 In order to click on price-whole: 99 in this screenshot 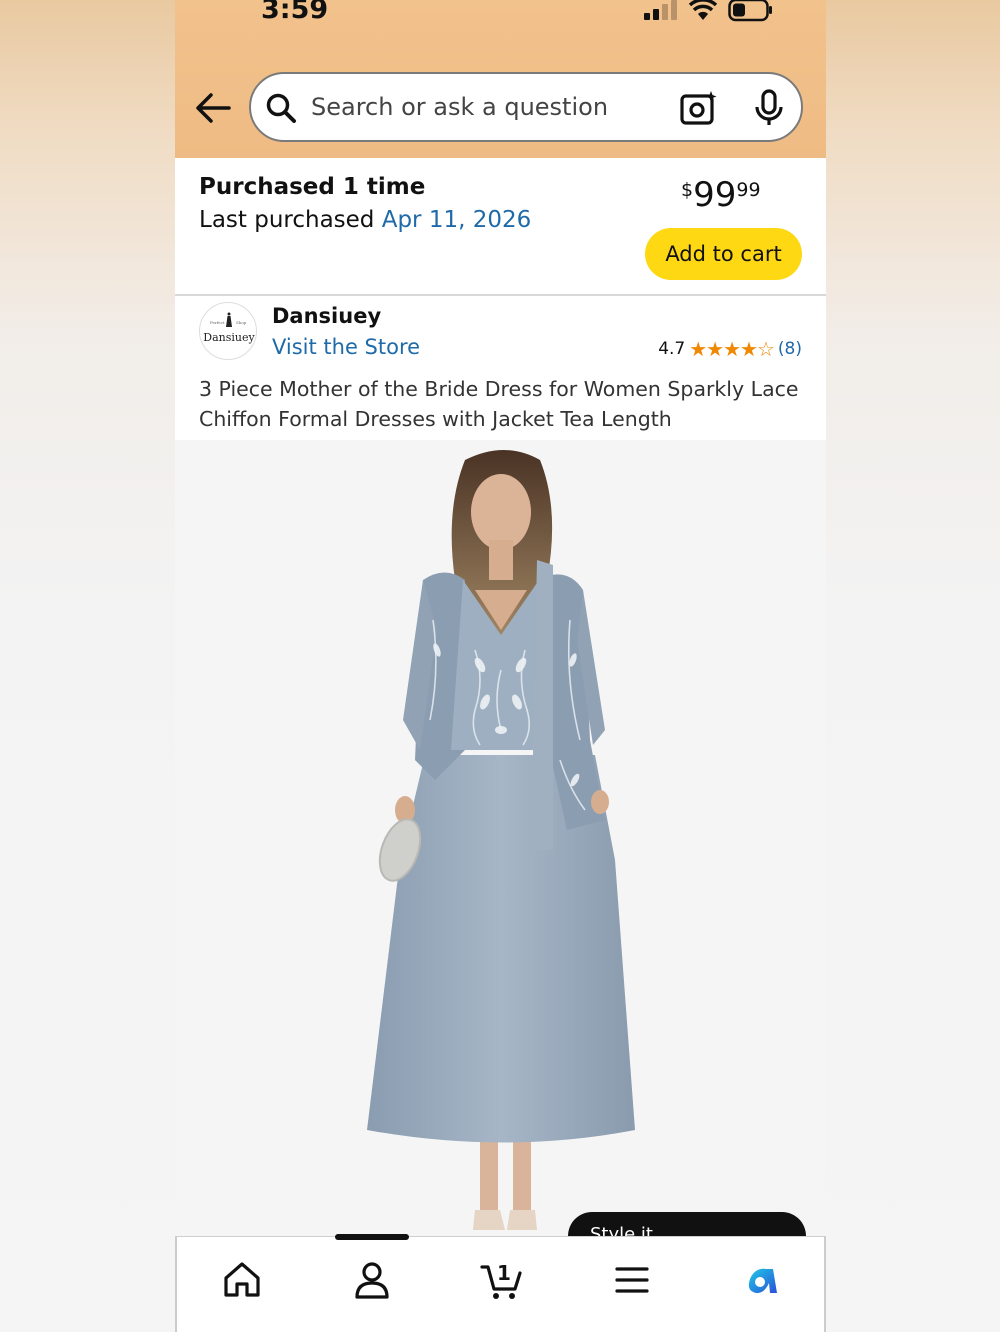, I will do `click(715, 195)`.